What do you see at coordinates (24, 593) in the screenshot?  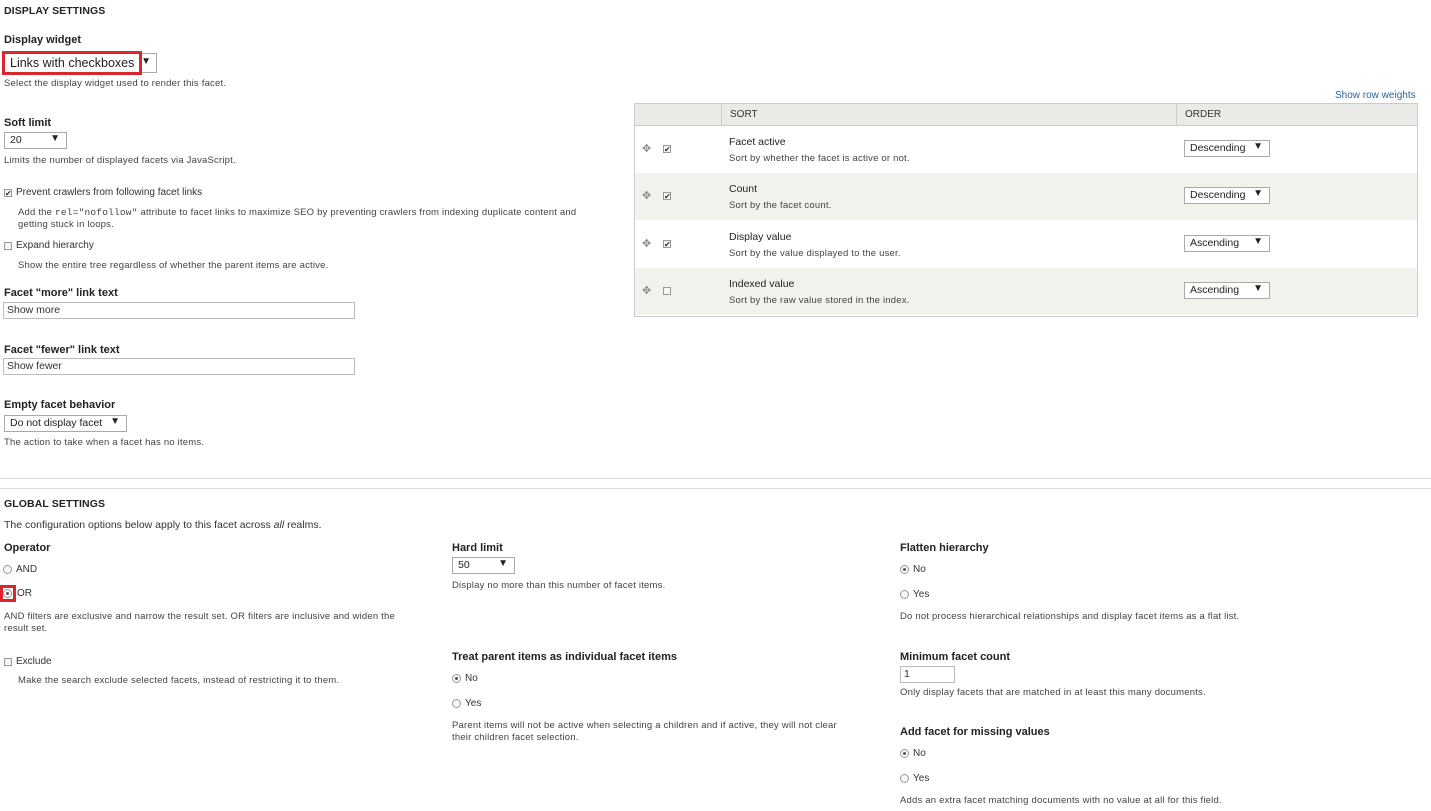 I see `operator-or-label: OR` at bounding box center [24, 593].